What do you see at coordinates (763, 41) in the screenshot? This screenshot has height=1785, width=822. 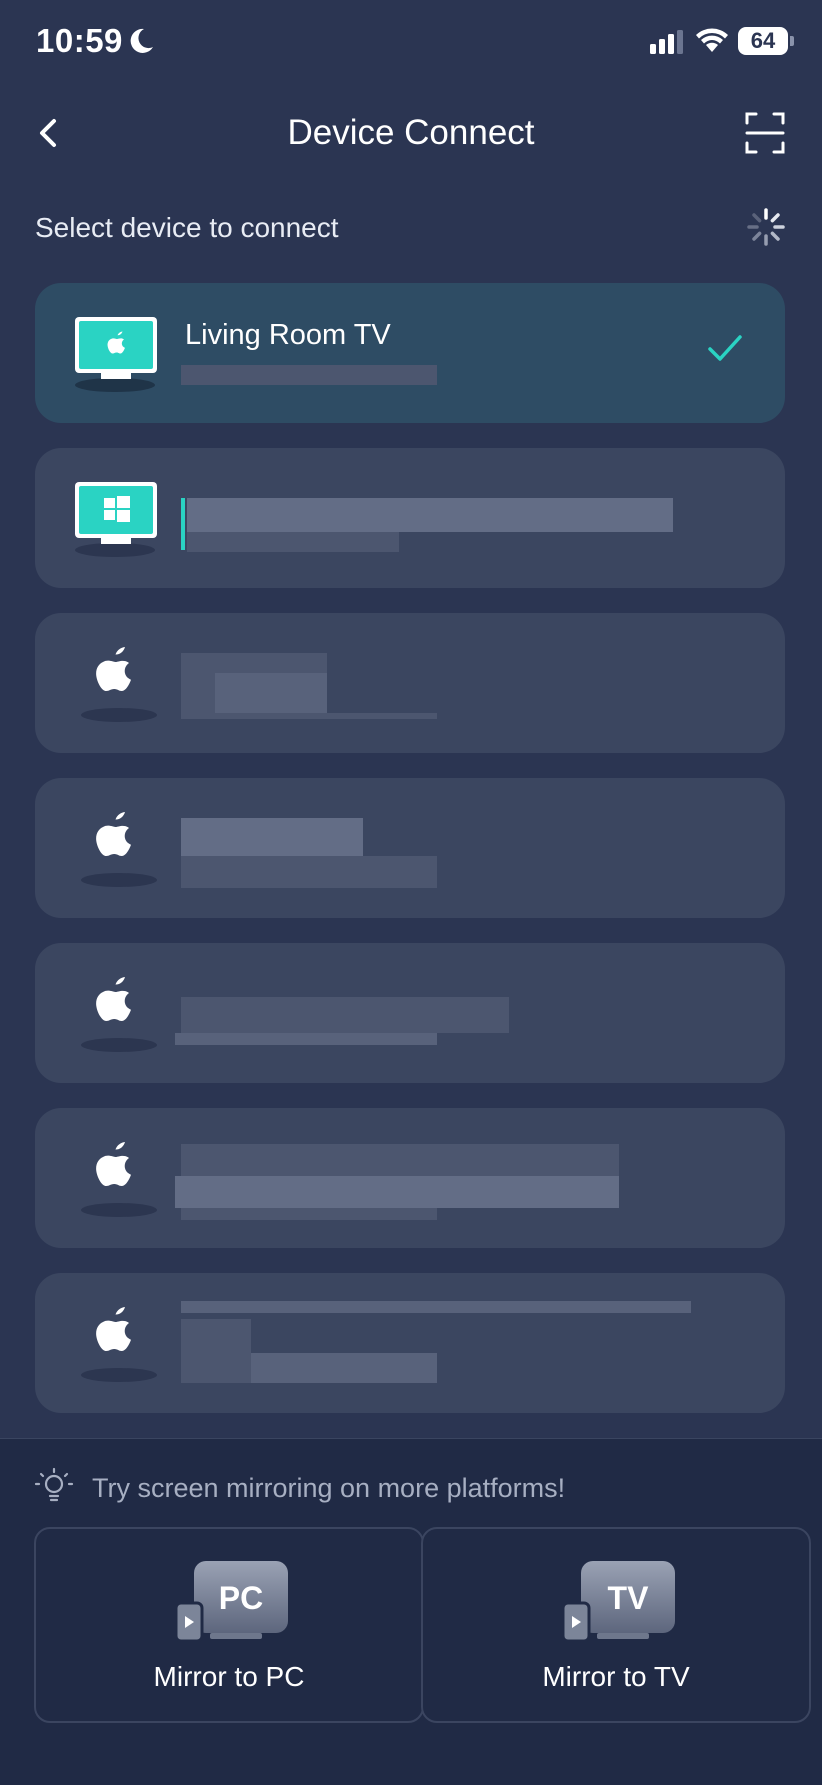 I see `battery-indicator: 64` at bounding box center [763, 41].